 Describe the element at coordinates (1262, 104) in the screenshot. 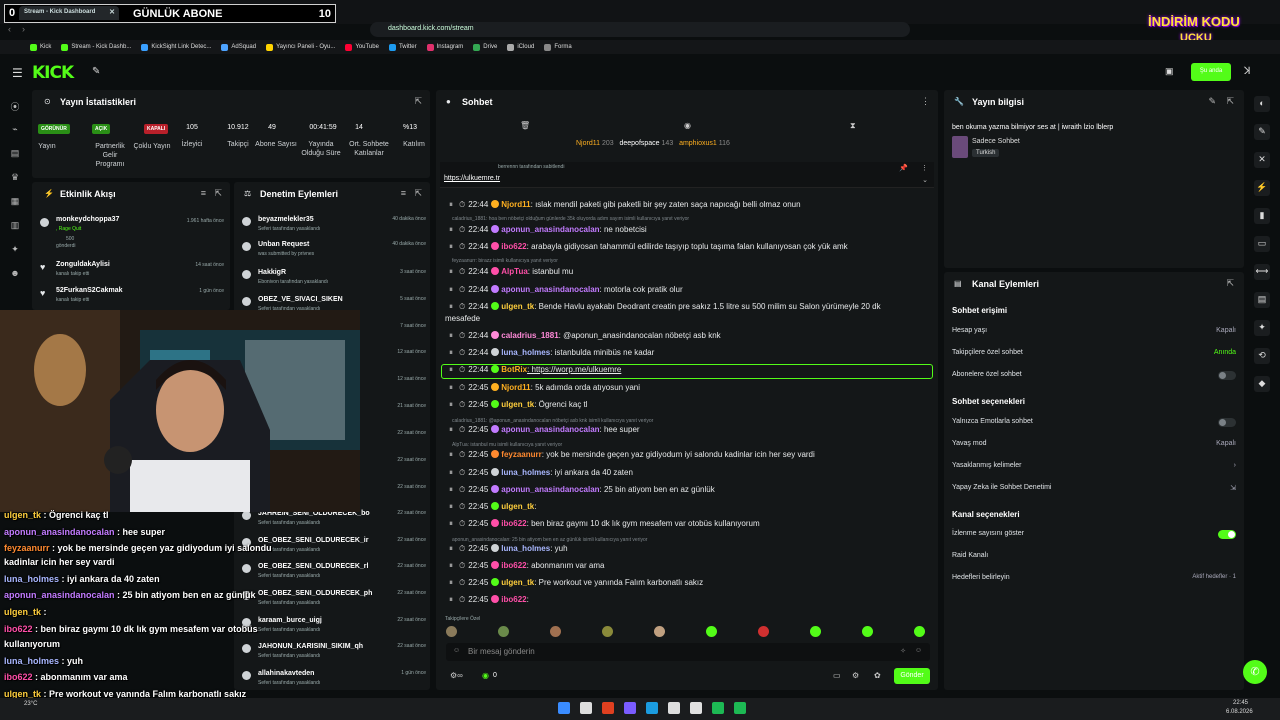

I see `settings-icon: ◐` at that location.